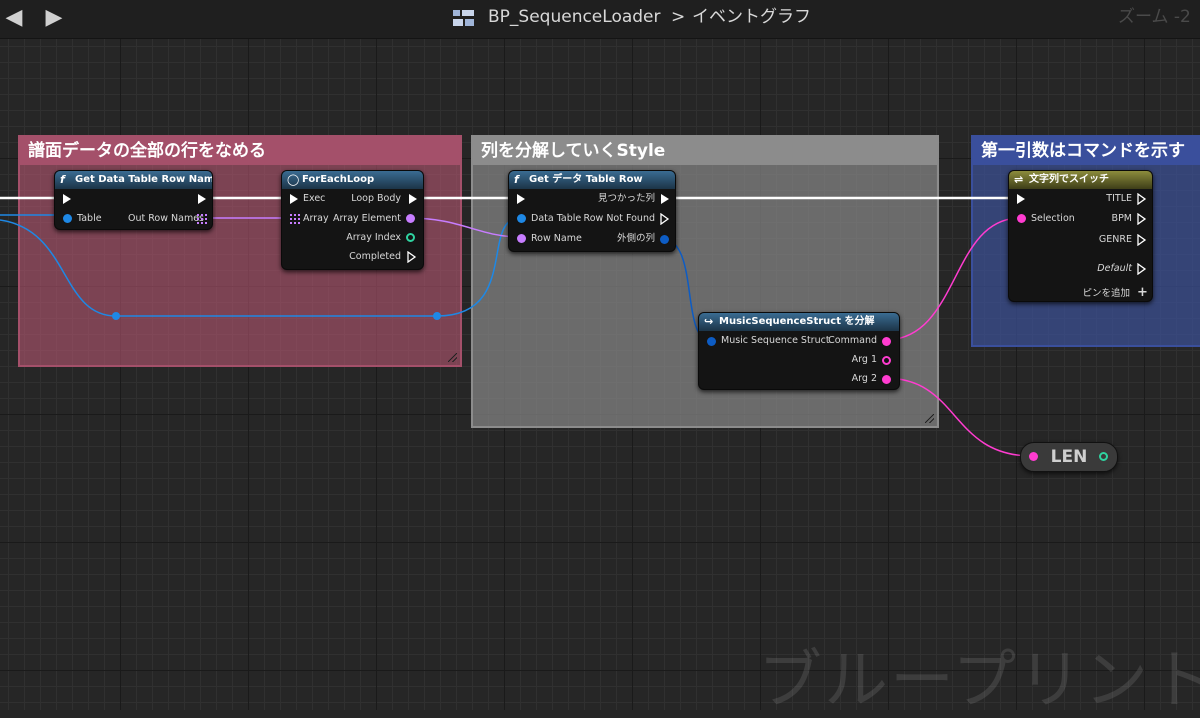 The image size is (1200, 718). What do you see at coordinates (709, 321) in the screenshot?
I see `break-struct-icon: ↪` at bounding box center [709, 321].